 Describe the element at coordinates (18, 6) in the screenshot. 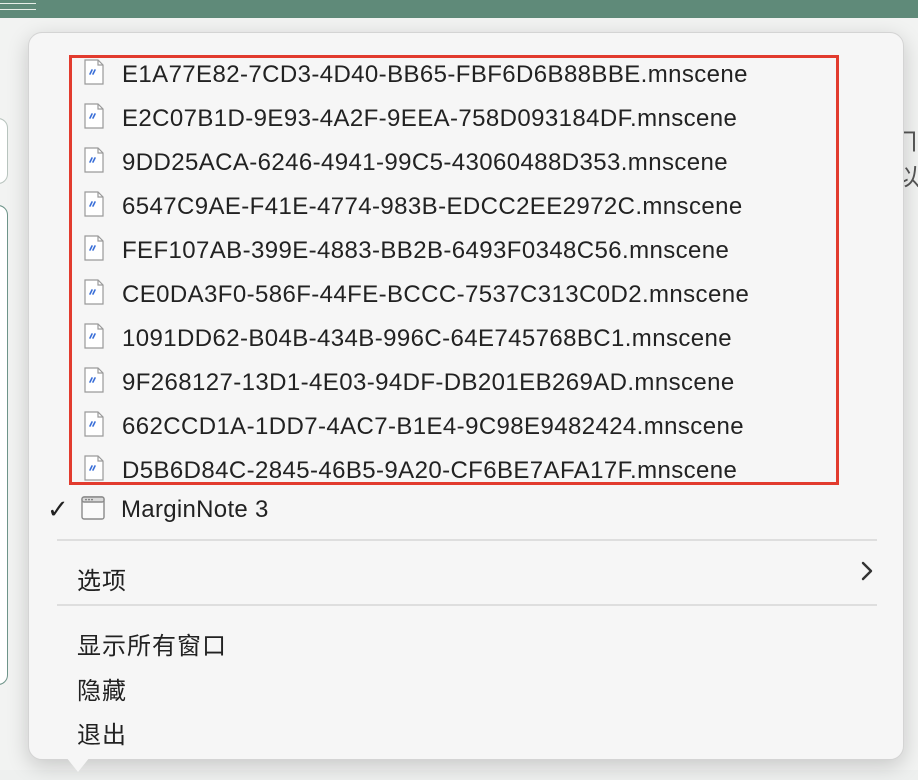

I see `drag-grip-icon` at that location.